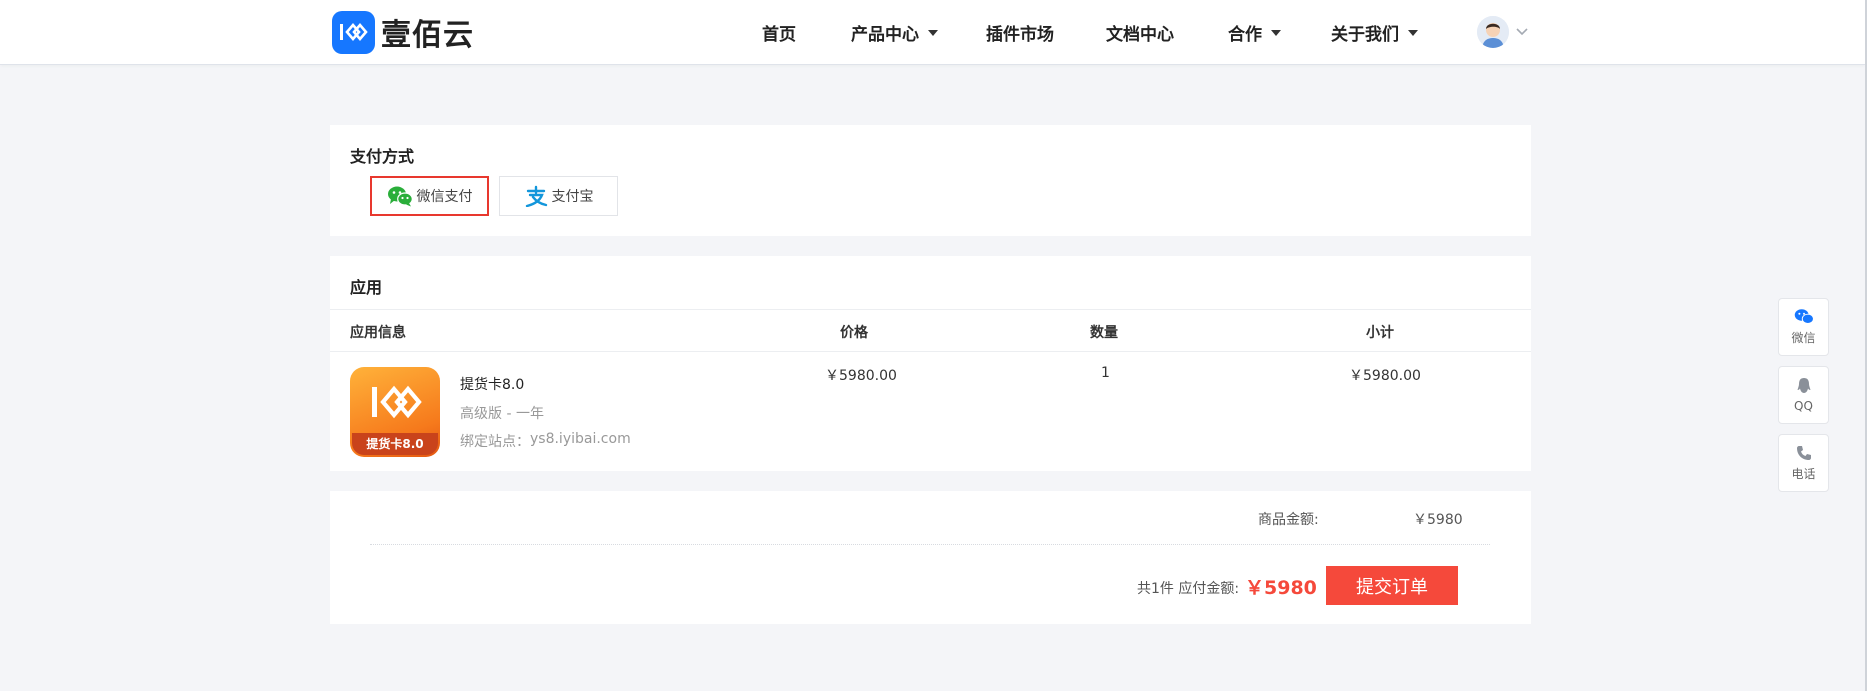 The width and height of the screenshot is (1867, 691). What do you see at coordinates (1281, 588) in the screenshot?
I see `payable-amount: ￥5980` at bounding box center [1281, 588].